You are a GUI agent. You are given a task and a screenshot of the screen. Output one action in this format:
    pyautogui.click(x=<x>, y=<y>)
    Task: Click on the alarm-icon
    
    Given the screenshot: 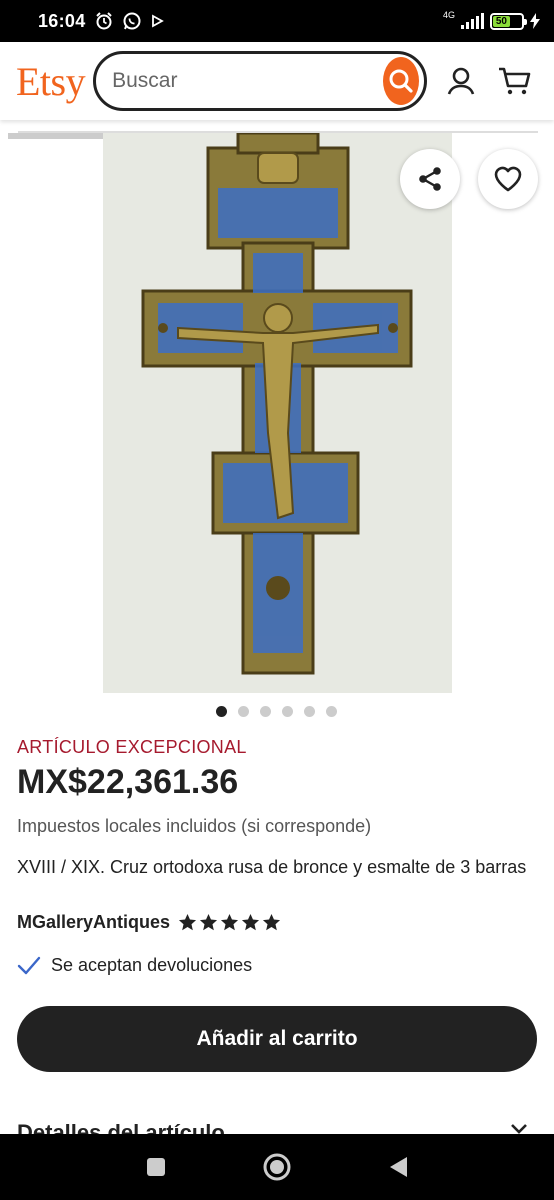 What is the action you would take?
    pyautogui.click(x=103, y=21)
    